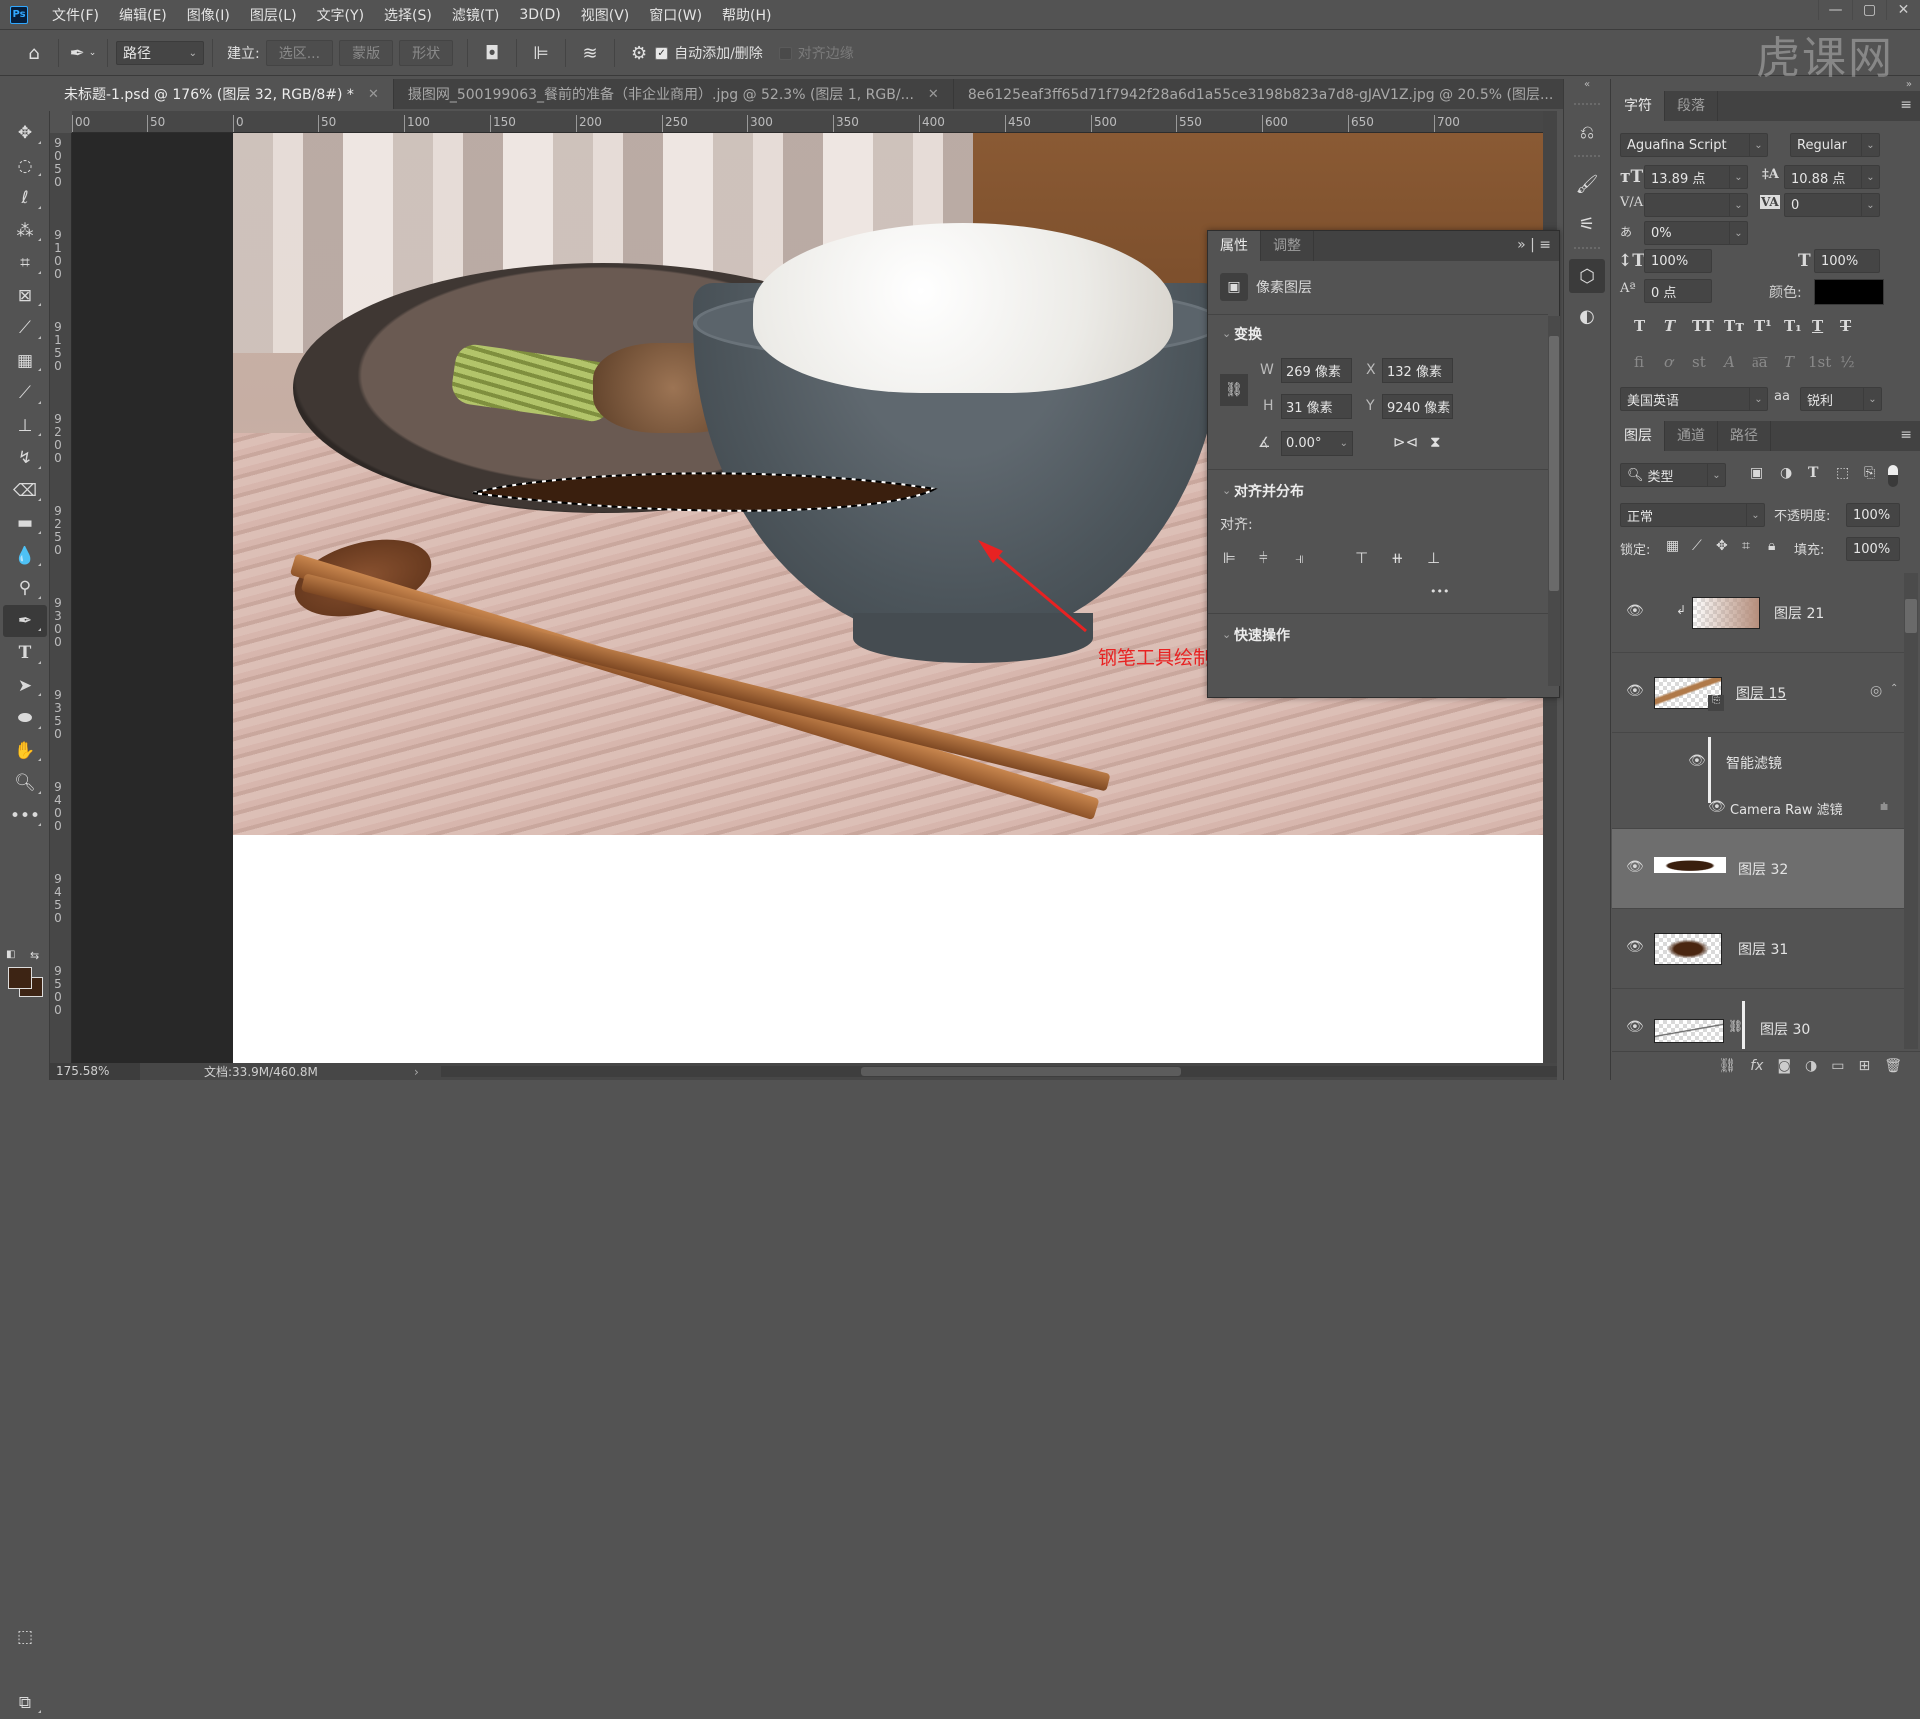 This screenshot has height=1719, width=1920. I want to click on properties-scrollbar, so click(1554, 501).